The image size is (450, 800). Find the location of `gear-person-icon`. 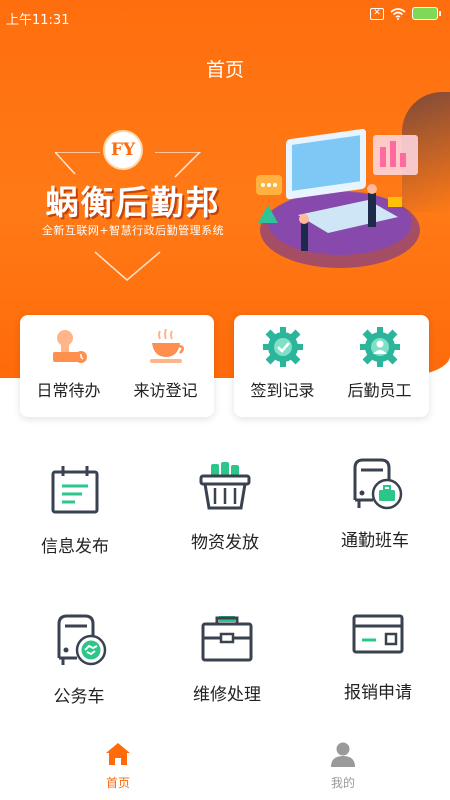

gear-person-icon is located at coordinates (379, 347).